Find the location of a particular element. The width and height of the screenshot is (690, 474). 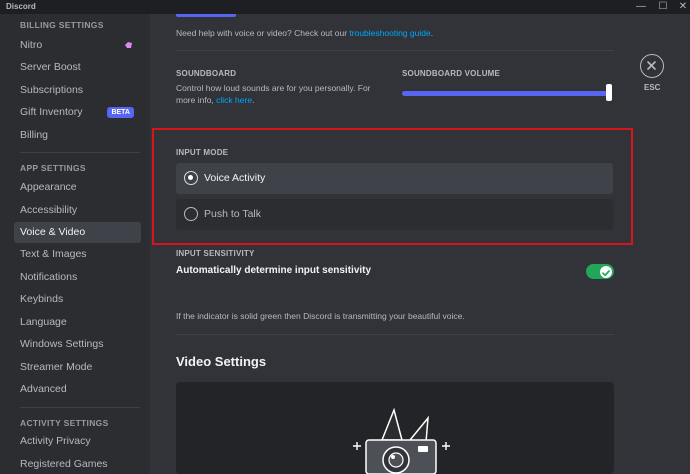

sidebar-item-server-boost: Server Boost is located at coordinates (77, 67).